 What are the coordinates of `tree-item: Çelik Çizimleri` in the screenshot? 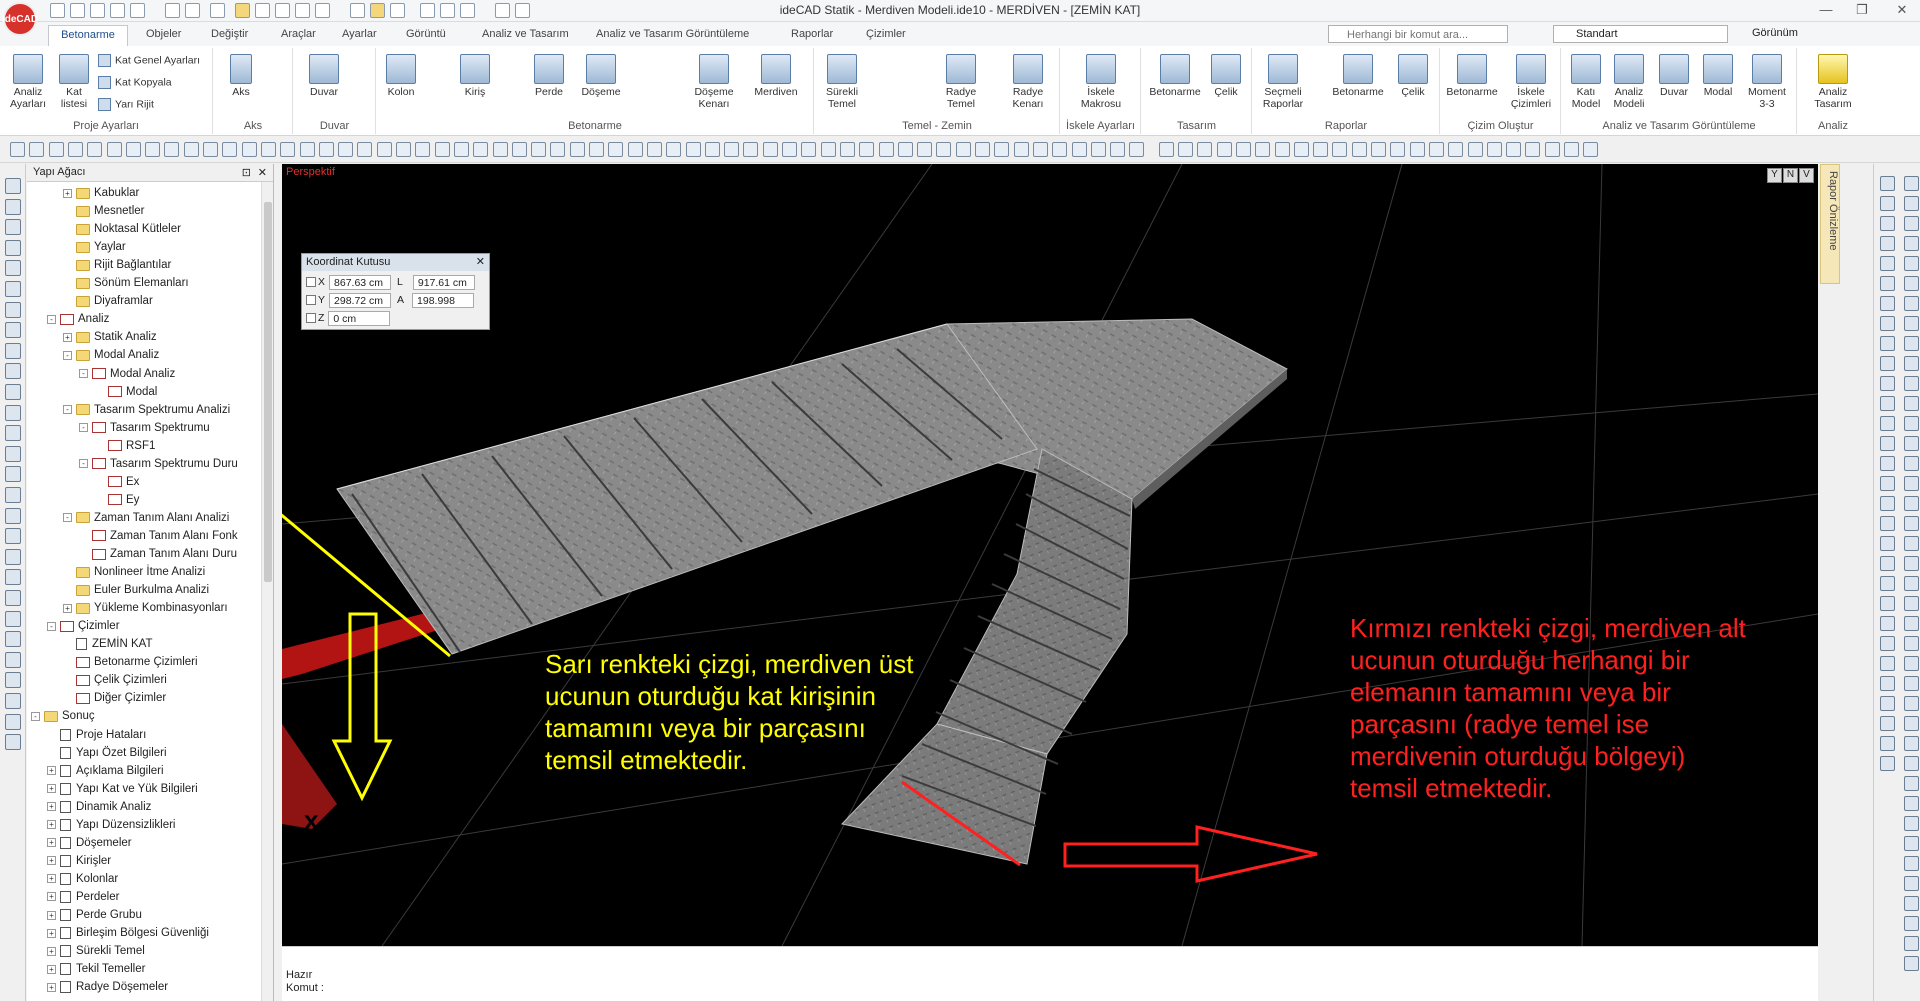 It's located at (115, 680).